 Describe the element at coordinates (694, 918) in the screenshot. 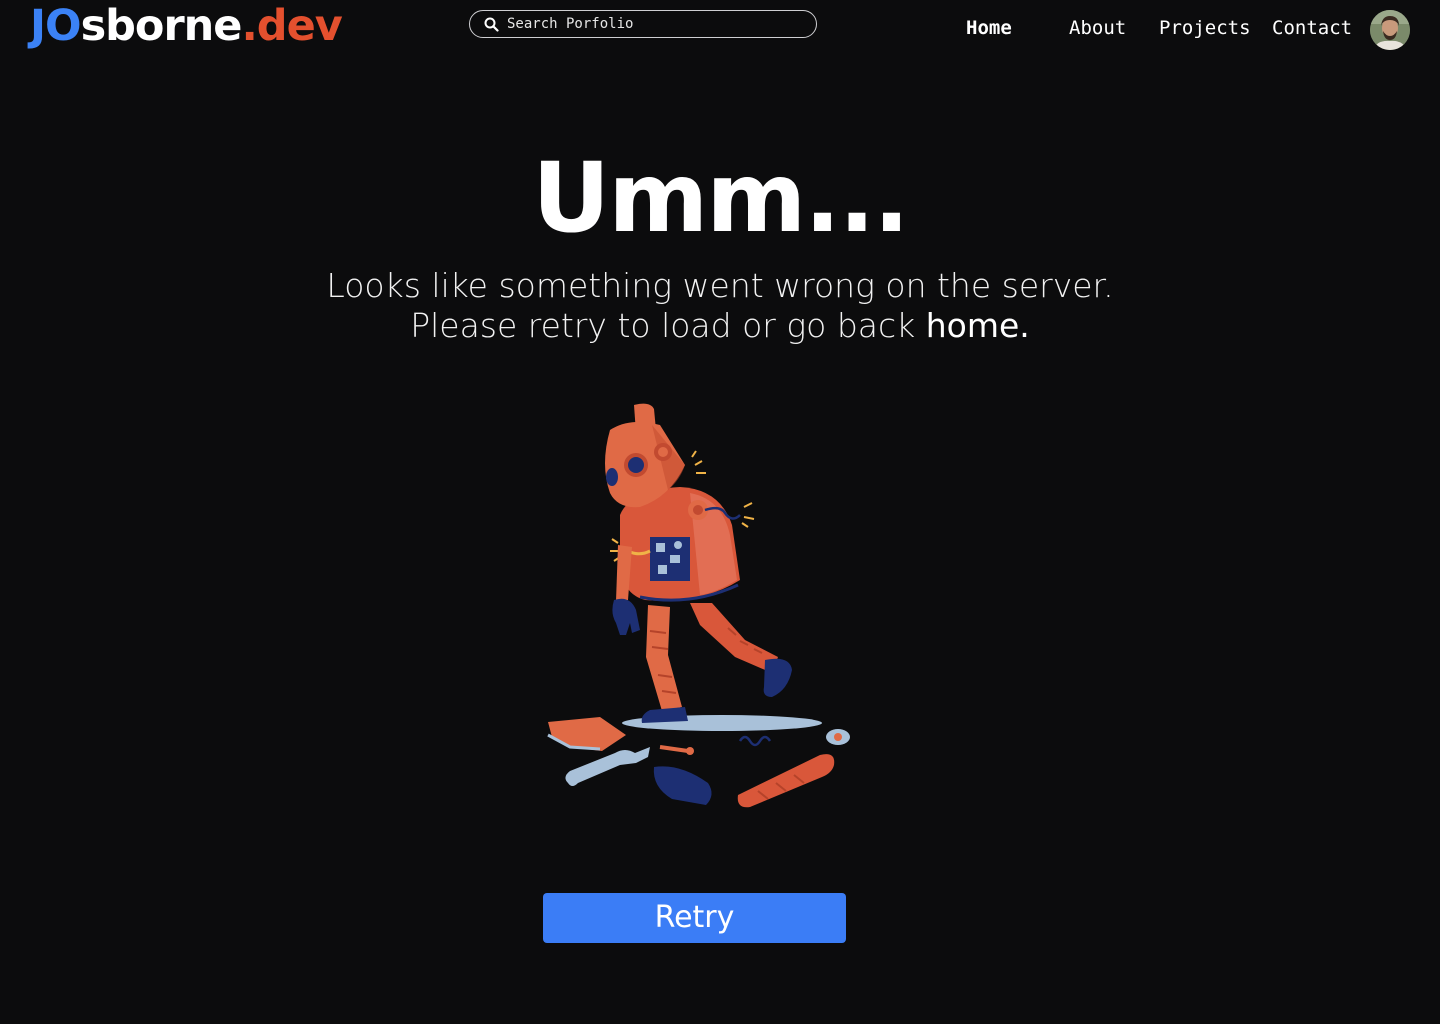

I see `retry-button: Retry` at that location.